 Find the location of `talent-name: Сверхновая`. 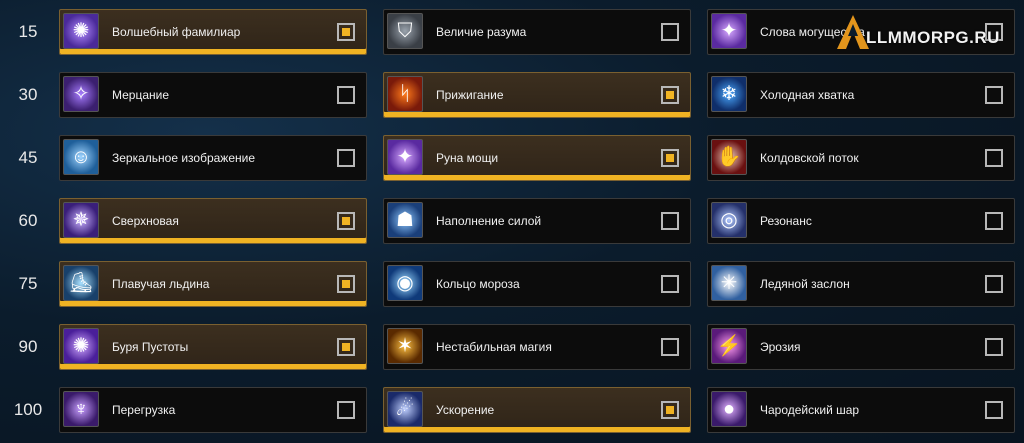

talent-name: Сверхновая is located at coordinates (145, 221).